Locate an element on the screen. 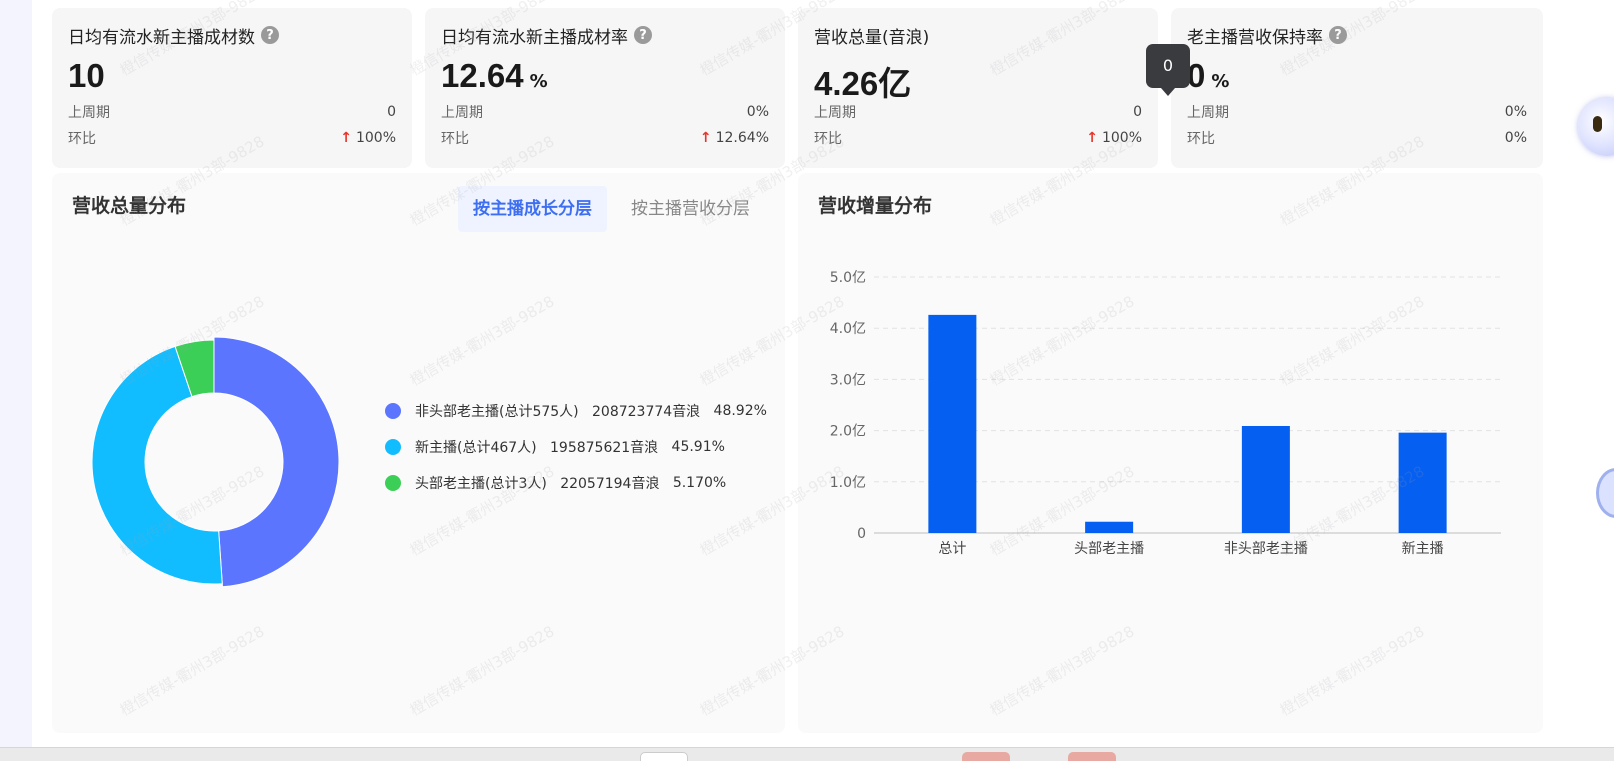 The image size is (1614, 761). donut-chart is located at coordinates (215, 462).